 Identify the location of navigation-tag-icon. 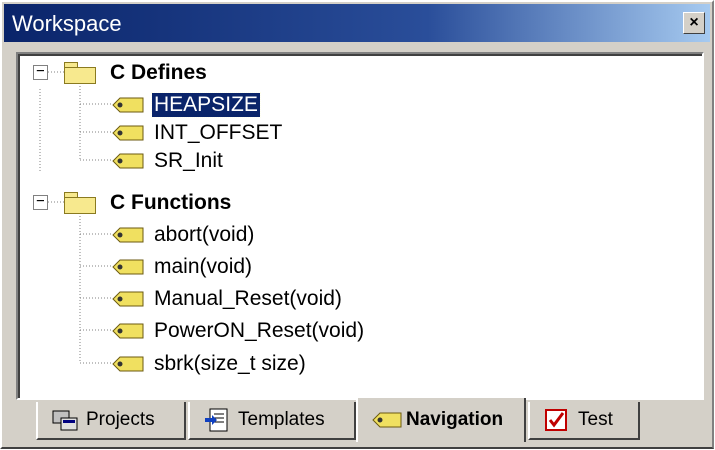
(387, 420).